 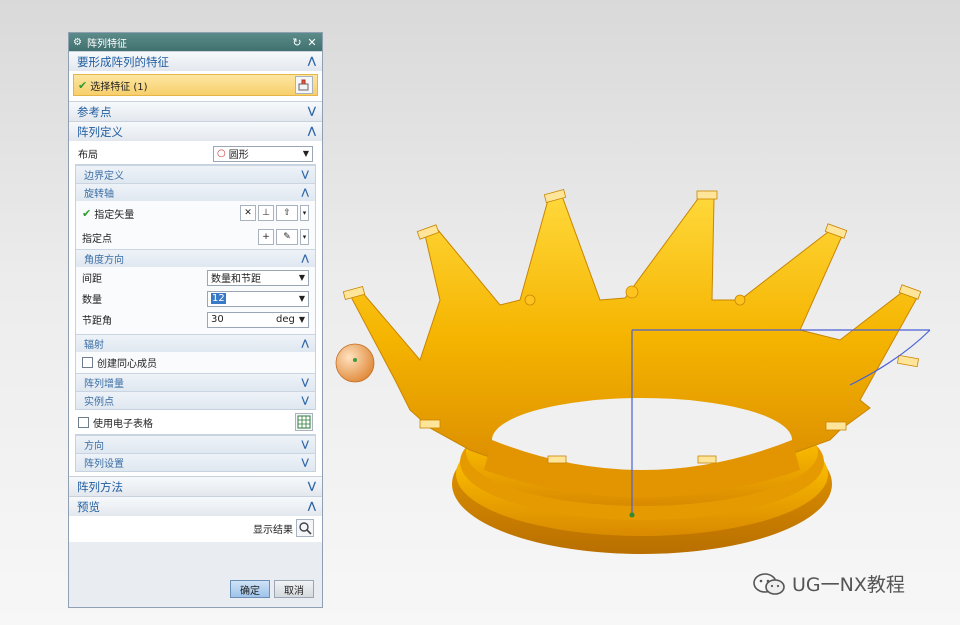 I want to click on section-preview-header: 预览 ⋀, so click(x=195, y=506).